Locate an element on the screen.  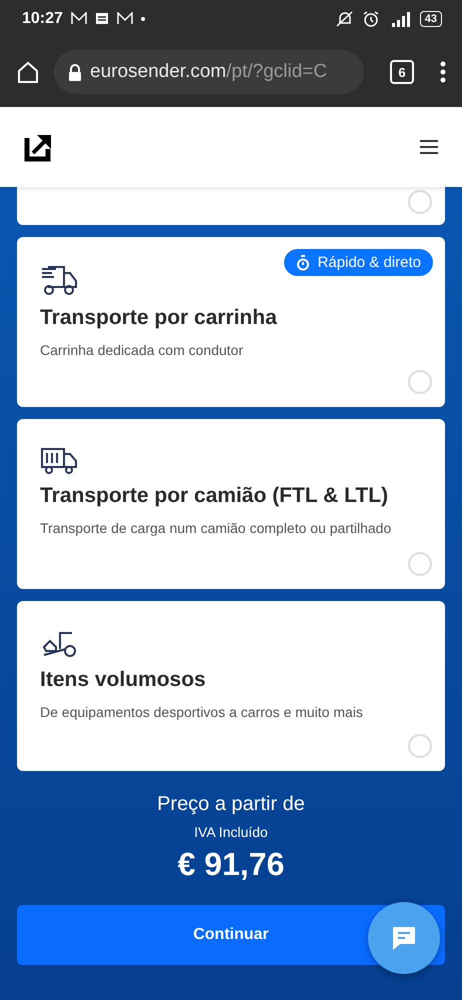
option-description: Transporte de carga num camião completo ou partilhado is located at coordinates (216, 528).